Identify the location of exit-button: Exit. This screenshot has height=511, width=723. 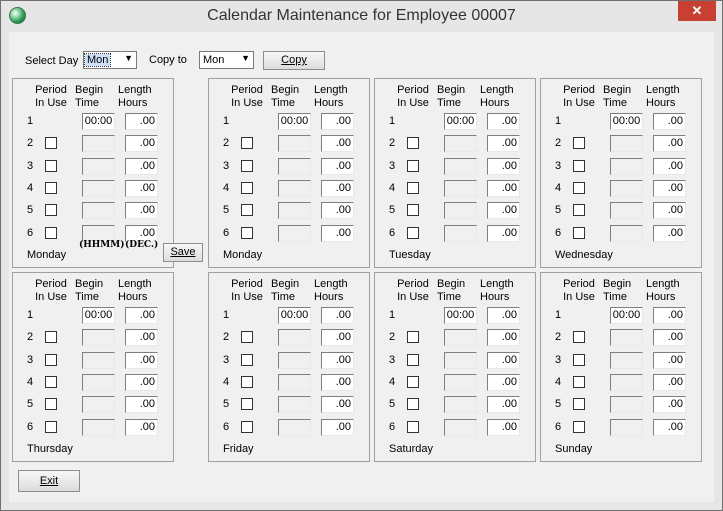
(49, 481).